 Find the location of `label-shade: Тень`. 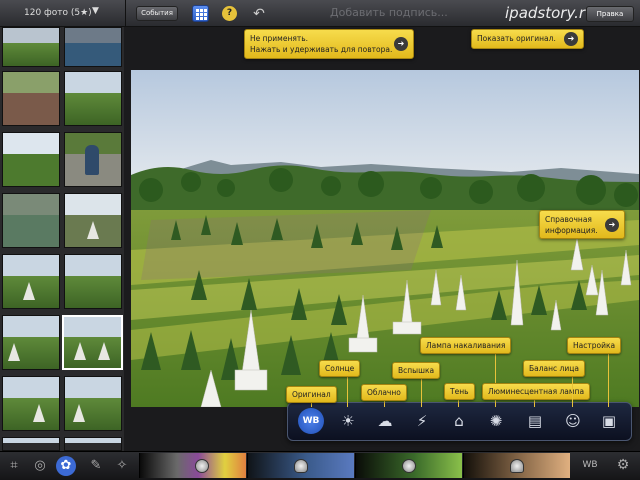

label-shade: Тень is located at coordinates (459, 391).